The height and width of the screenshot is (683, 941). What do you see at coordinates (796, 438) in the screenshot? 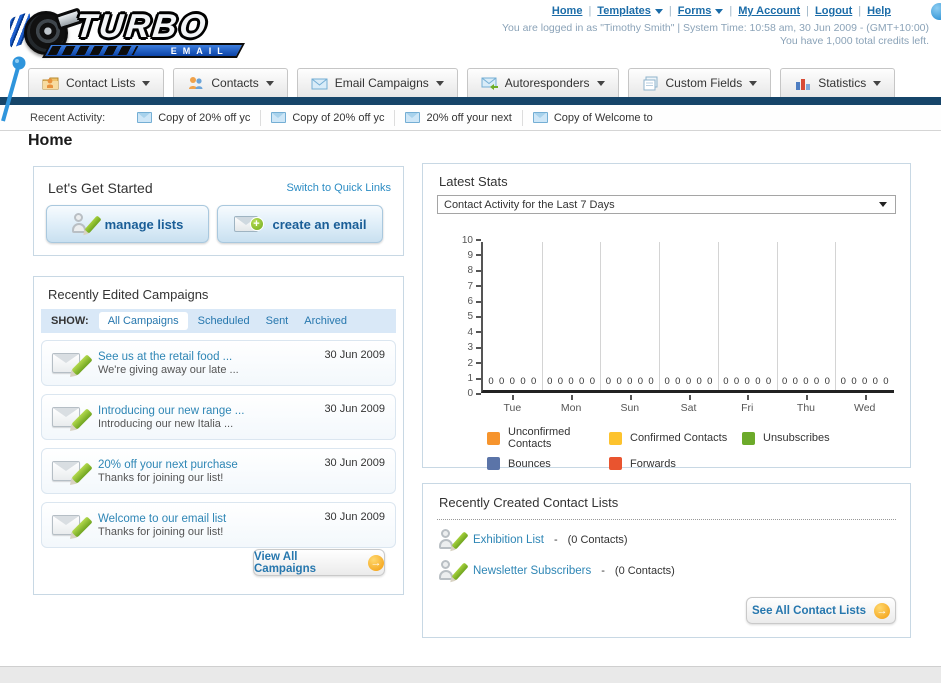
I see `legend-label: Unsubscribes` at bounding box center [796, 438].